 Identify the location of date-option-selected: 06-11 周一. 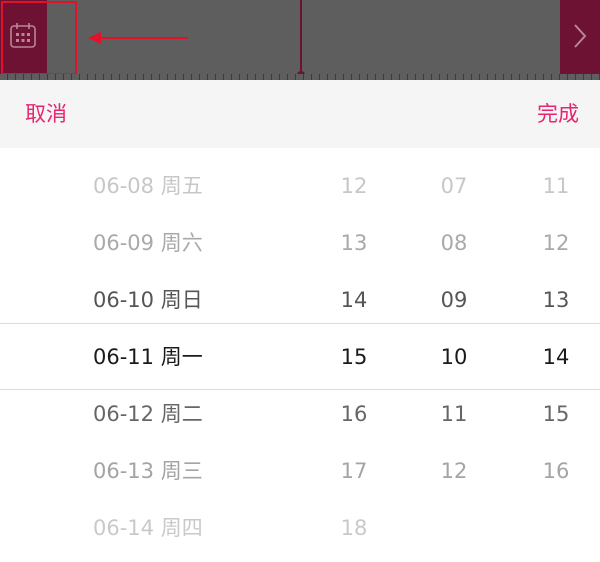
(173, 357).